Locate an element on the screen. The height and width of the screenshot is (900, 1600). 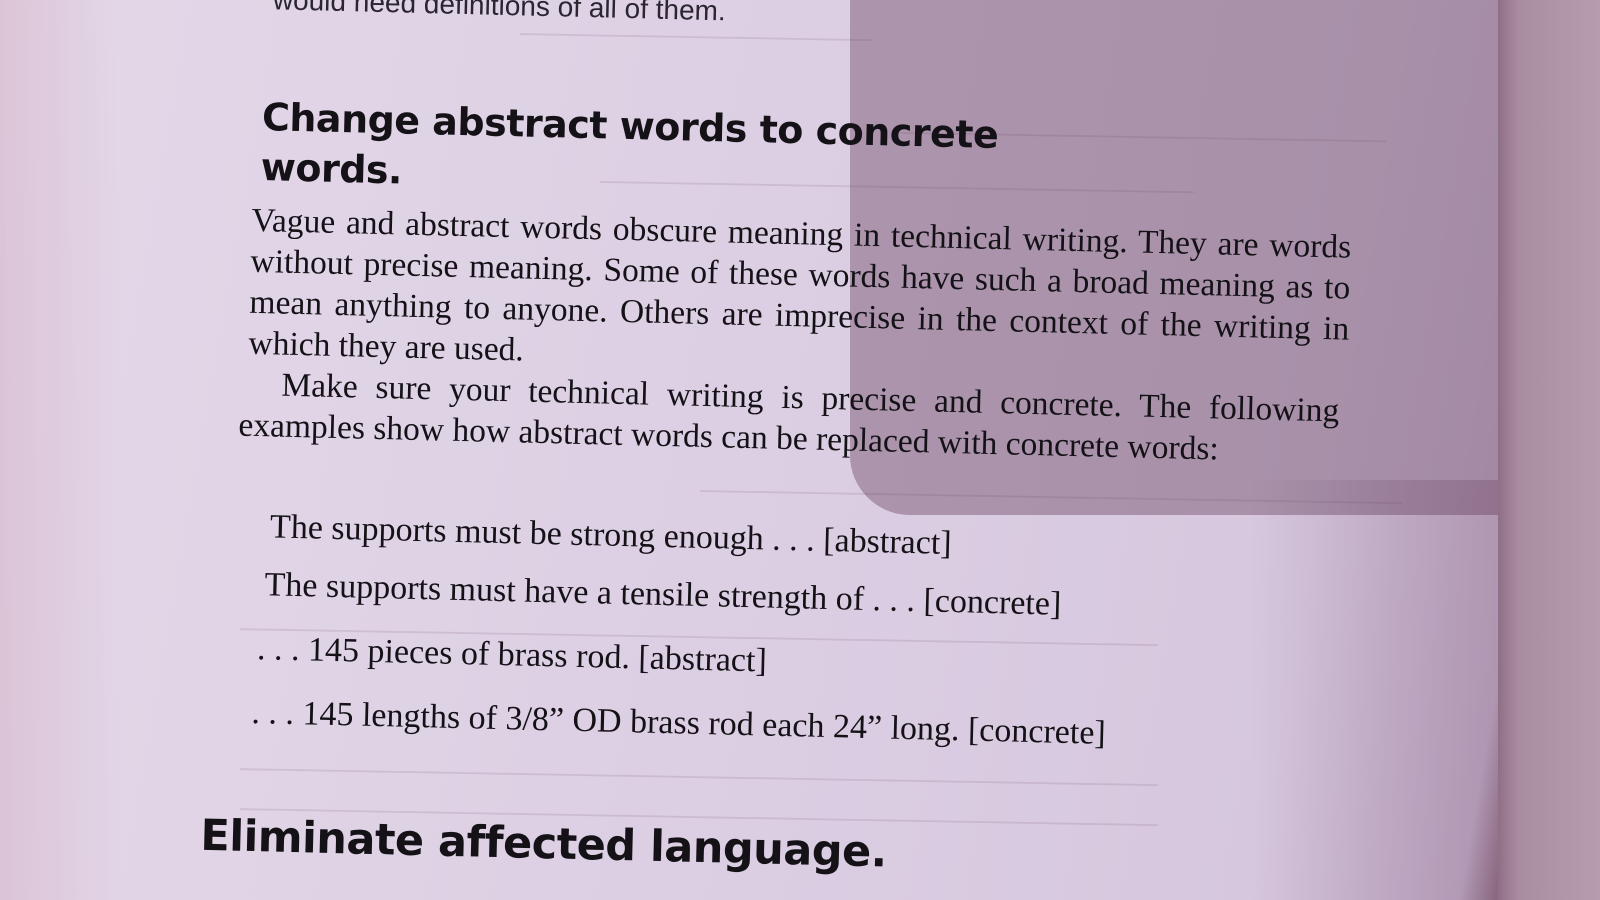
section-heading: Change abstract words to concrete words. is located at coordinates (629, 144).